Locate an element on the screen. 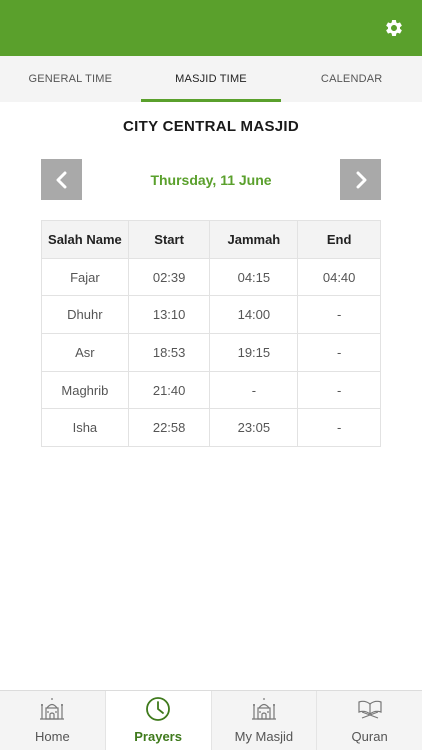  next-day-button is located at coordinates (360, 179).